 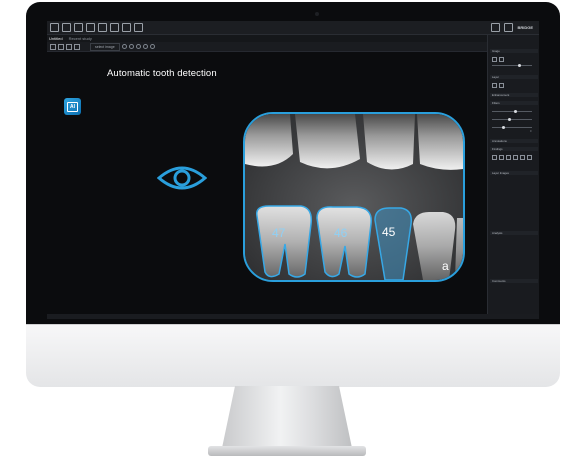 I want to click on help-icon, so click(x=509, y=27).